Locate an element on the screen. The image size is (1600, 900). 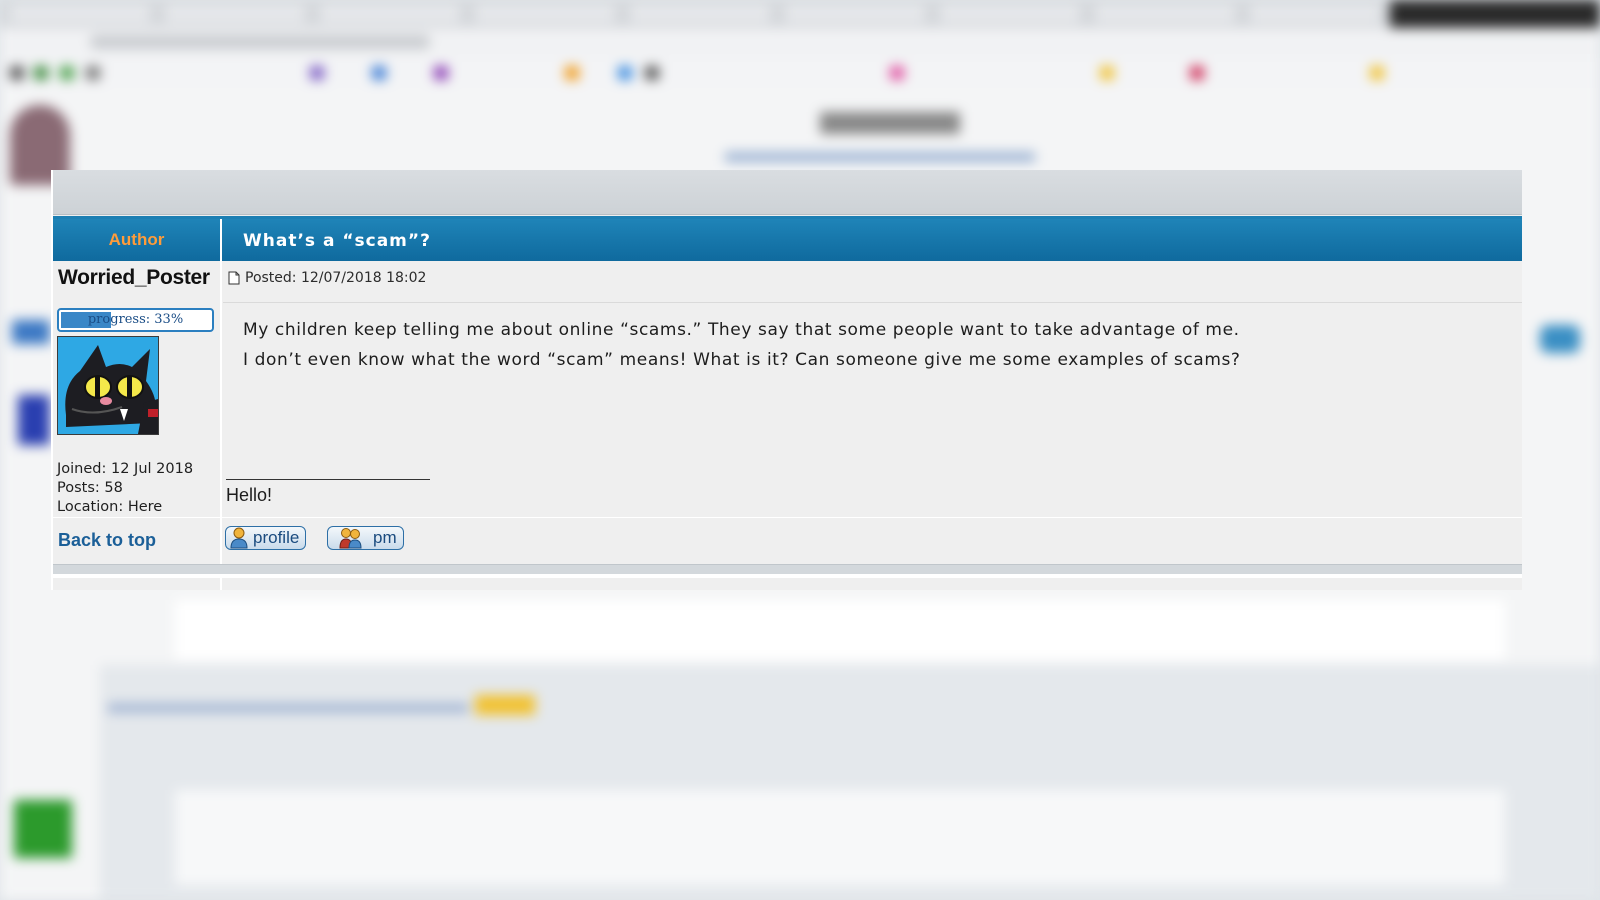
profile-button: profile is located at coordinates (266, 538).